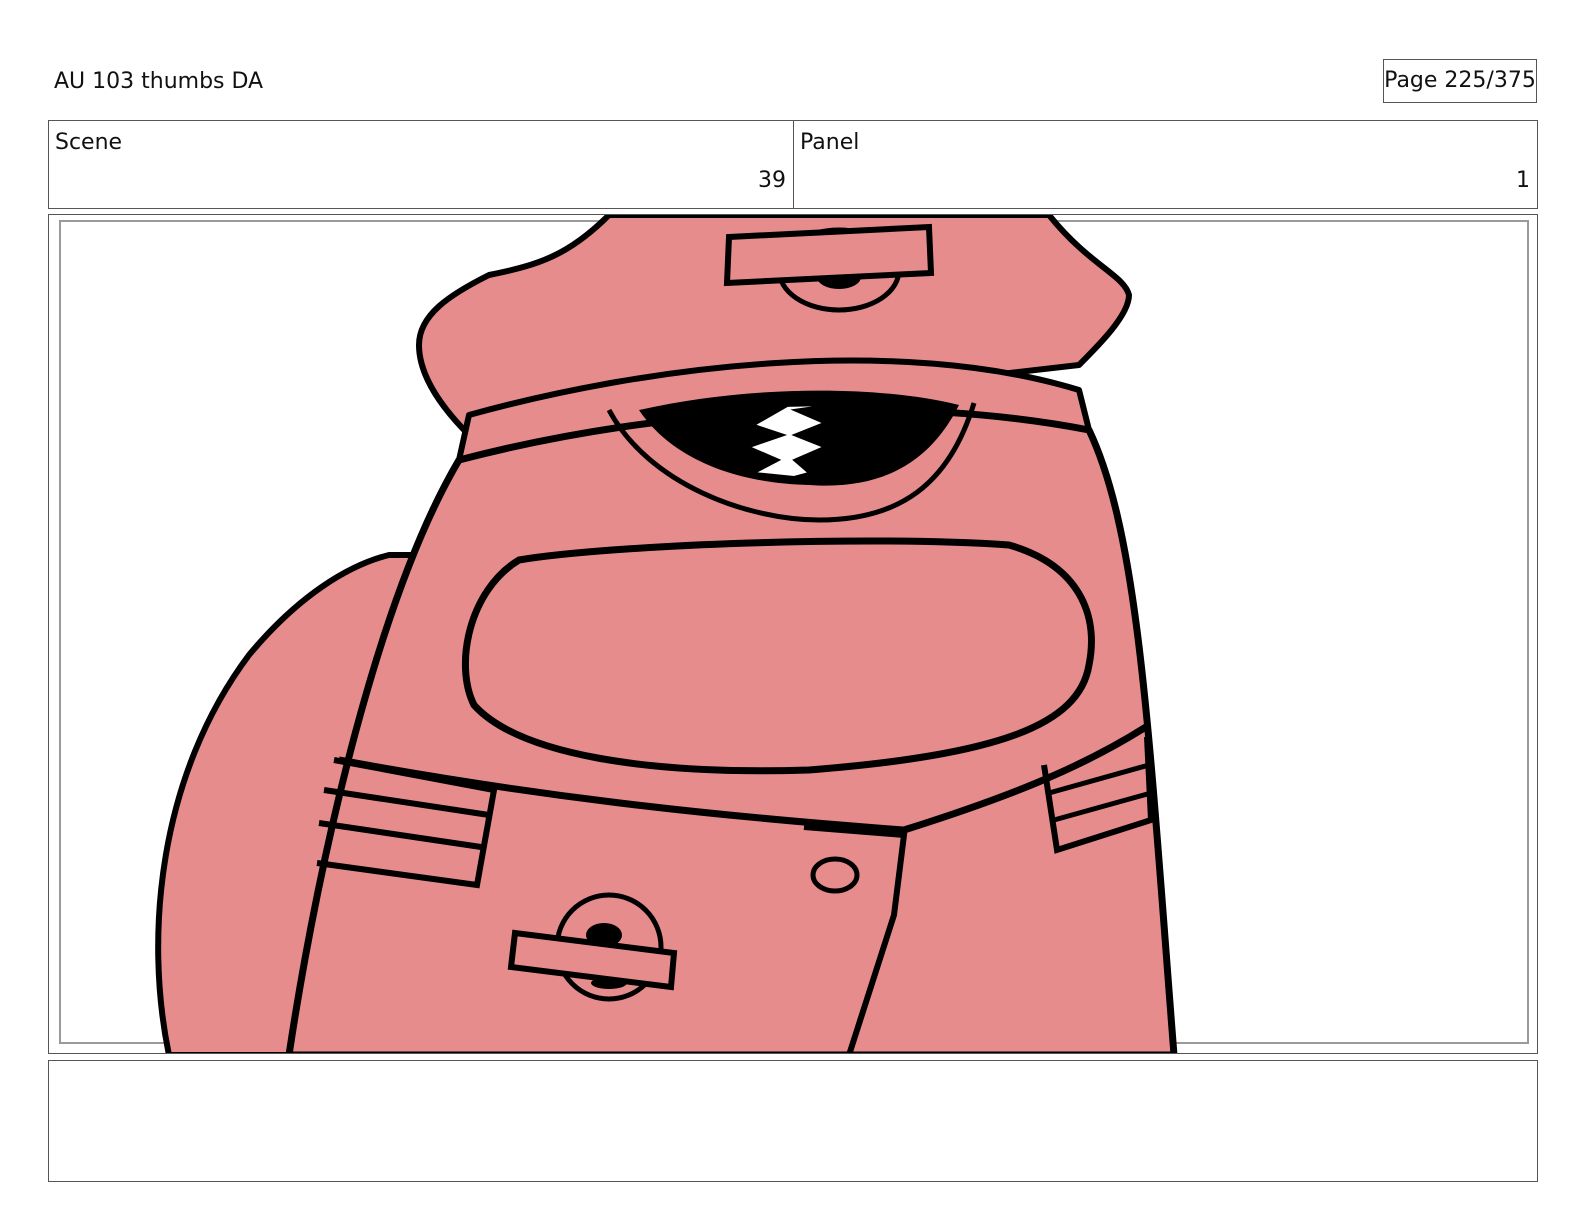 Image resolution: width=1584 pixels, height=1224 pixels. Describe the element at coordinates (830, 142) in the screenshot. I see `panel-label: Panel` at that location.